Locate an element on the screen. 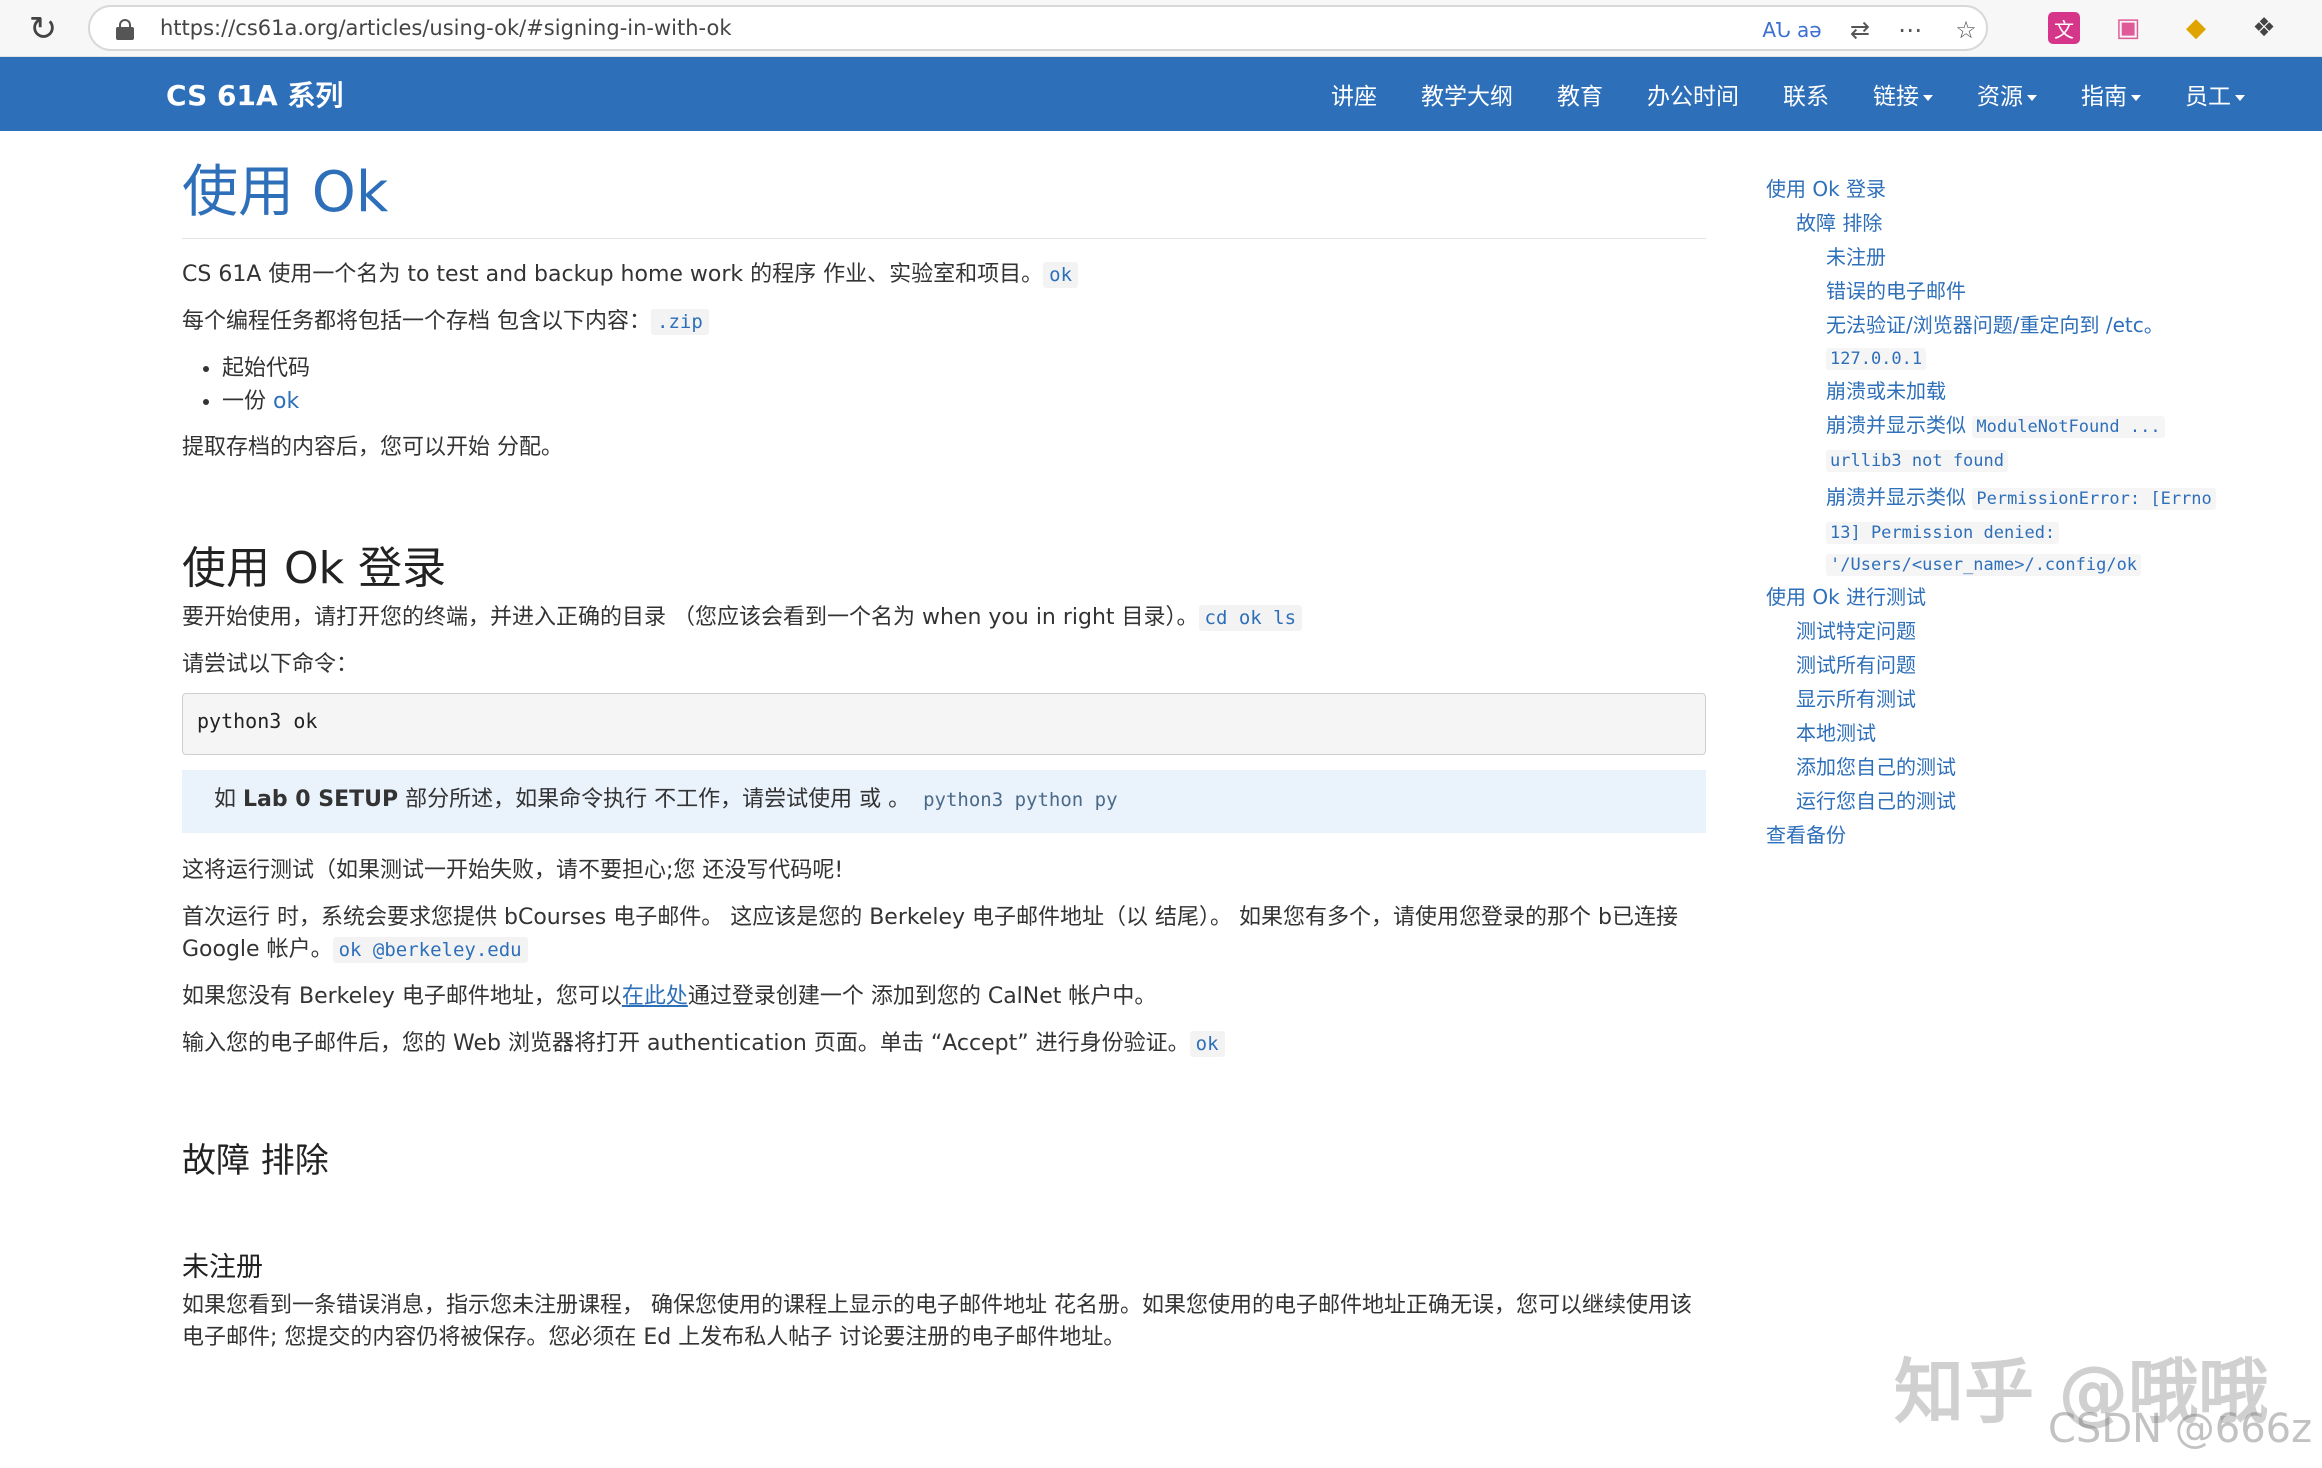 Image resolution: width=2322 pixels, height=1468 pixels. note-bold-text: Lab 0 SETUP is located at coordinates (320, 799).